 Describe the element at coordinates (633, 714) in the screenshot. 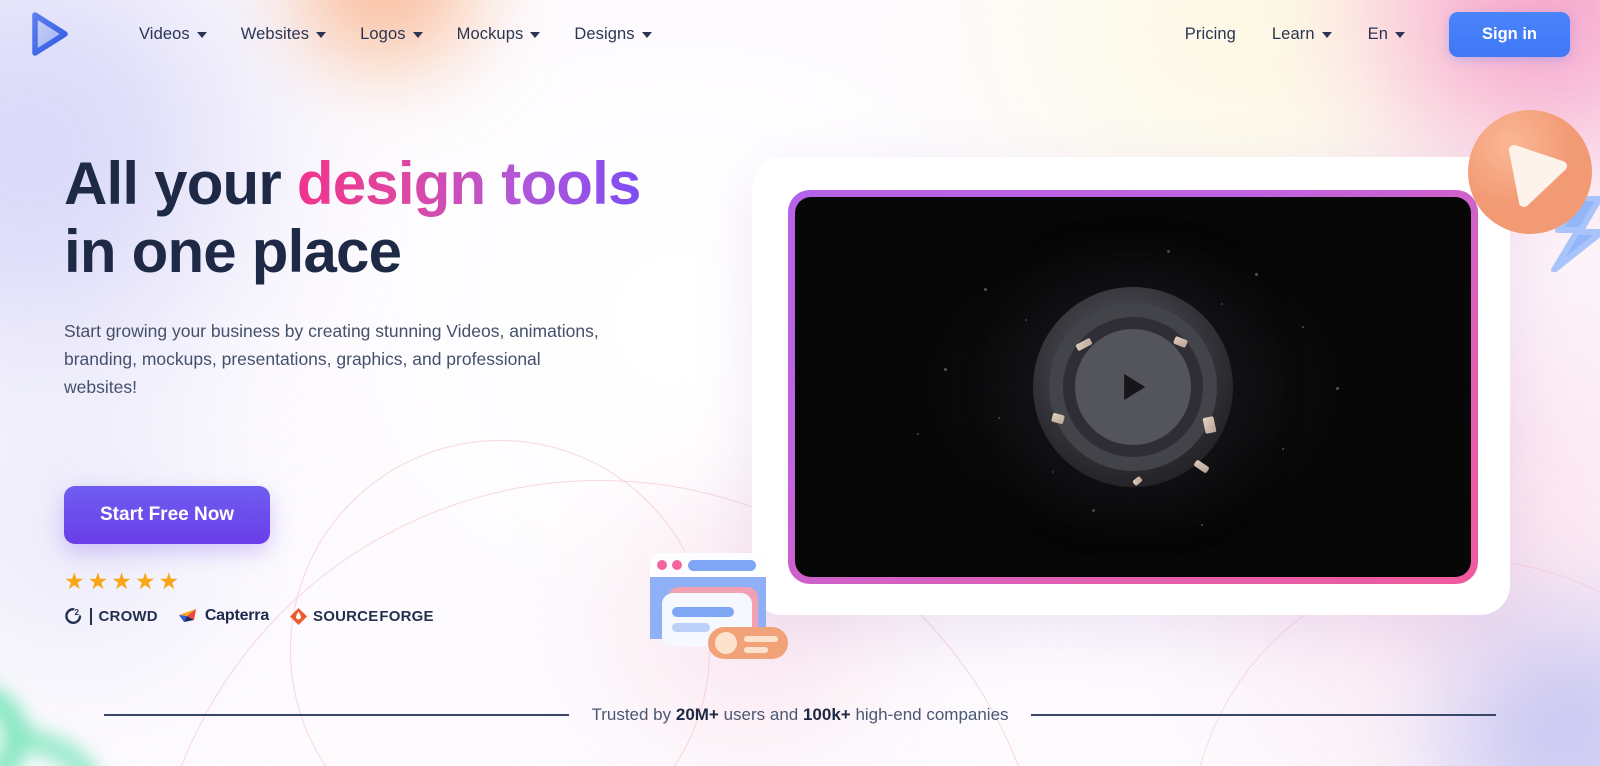

I see `trusted-prefix: Trusted by` at that location.